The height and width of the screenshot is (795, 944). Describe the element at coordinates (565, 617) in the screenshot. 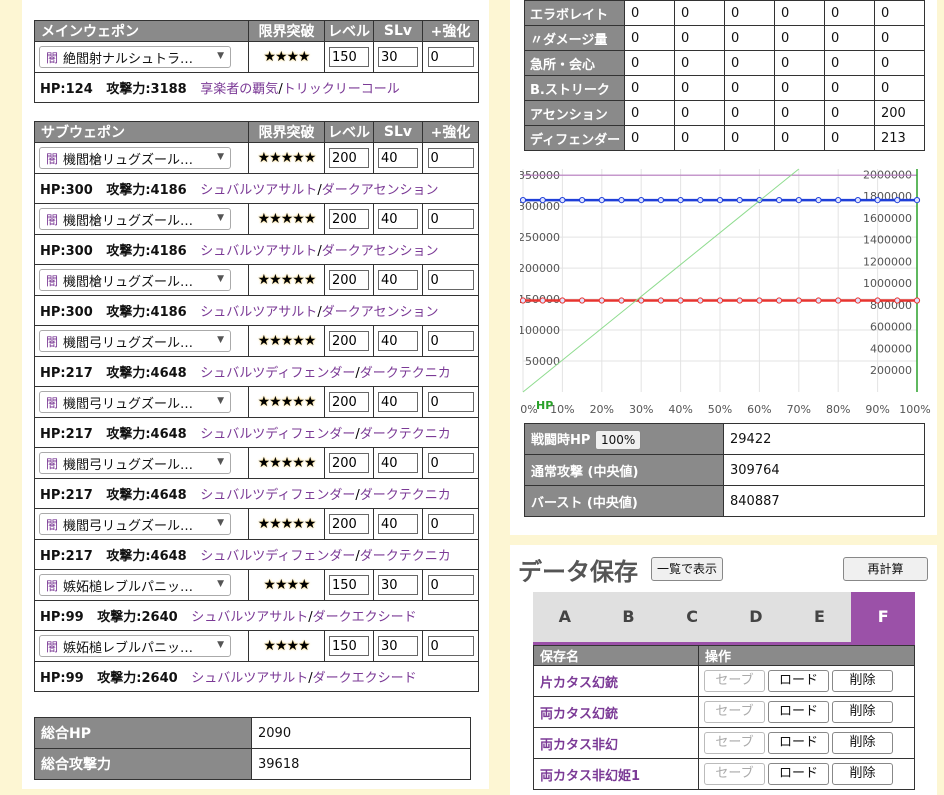

I see `tab-a: A` at that location.